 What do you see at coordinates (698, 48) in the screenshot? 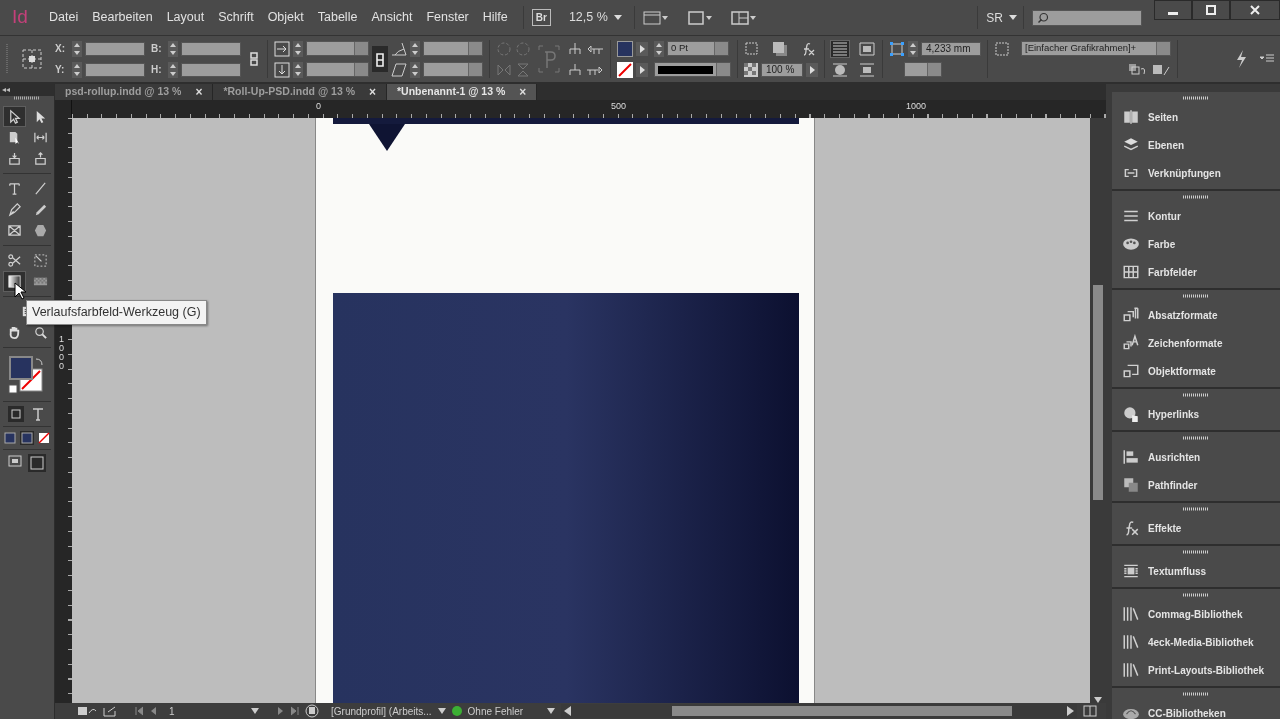
I see `stroke-weight-dropdown: 0 Pt` at bounding box center [698, 48].